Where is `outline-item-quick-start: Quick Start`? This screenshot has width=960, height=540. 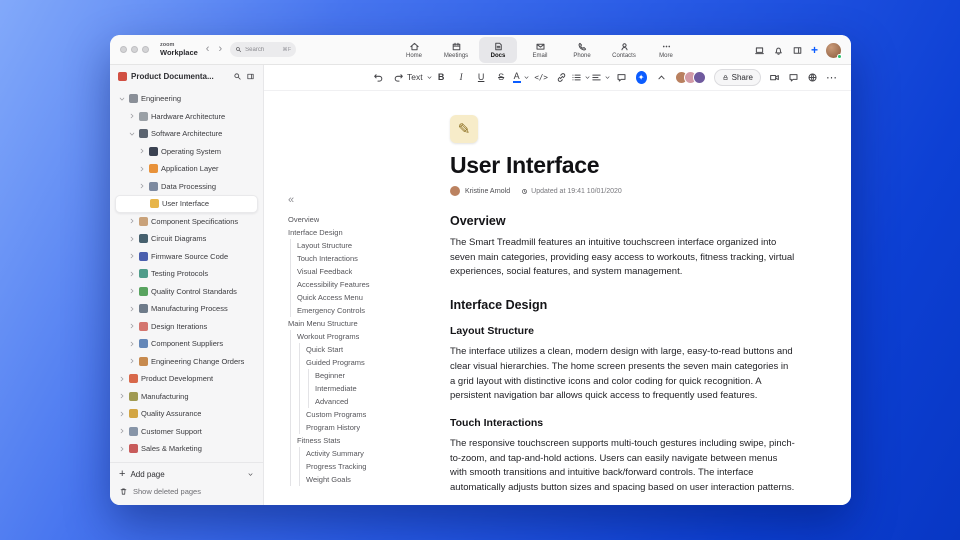
outline-item-quick-start: Quick Start is located at coordinates (367, 349).